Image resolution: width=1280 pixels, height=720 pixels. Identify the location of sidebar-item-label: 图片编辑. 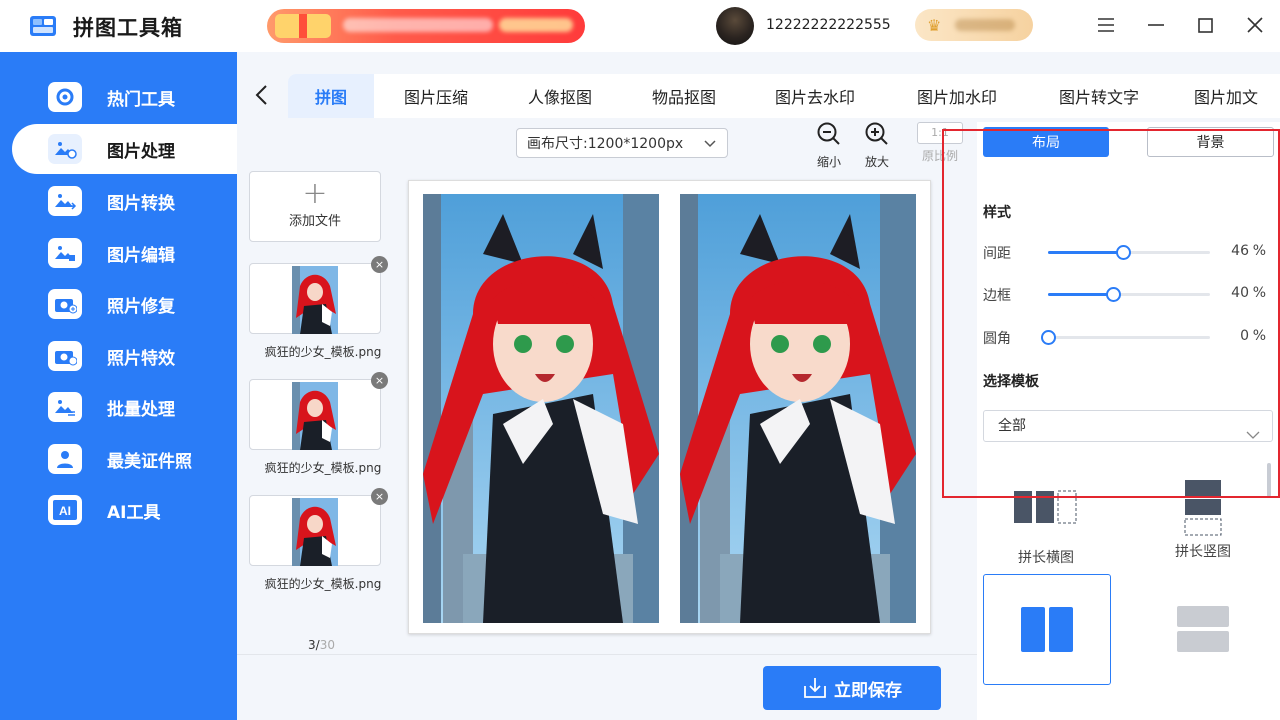
(141, 255).